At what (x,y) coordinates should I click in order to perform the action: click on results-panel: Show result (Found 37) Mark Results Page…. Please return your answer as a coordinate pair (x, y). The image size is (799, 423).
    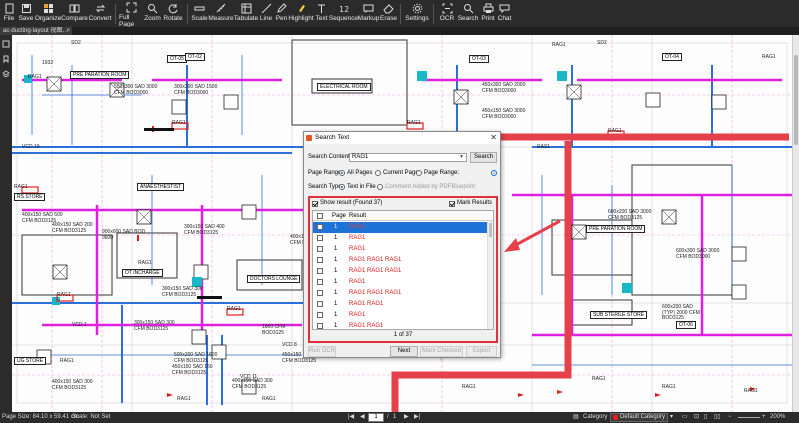
    Looking at the image, I should click on (403, 269).